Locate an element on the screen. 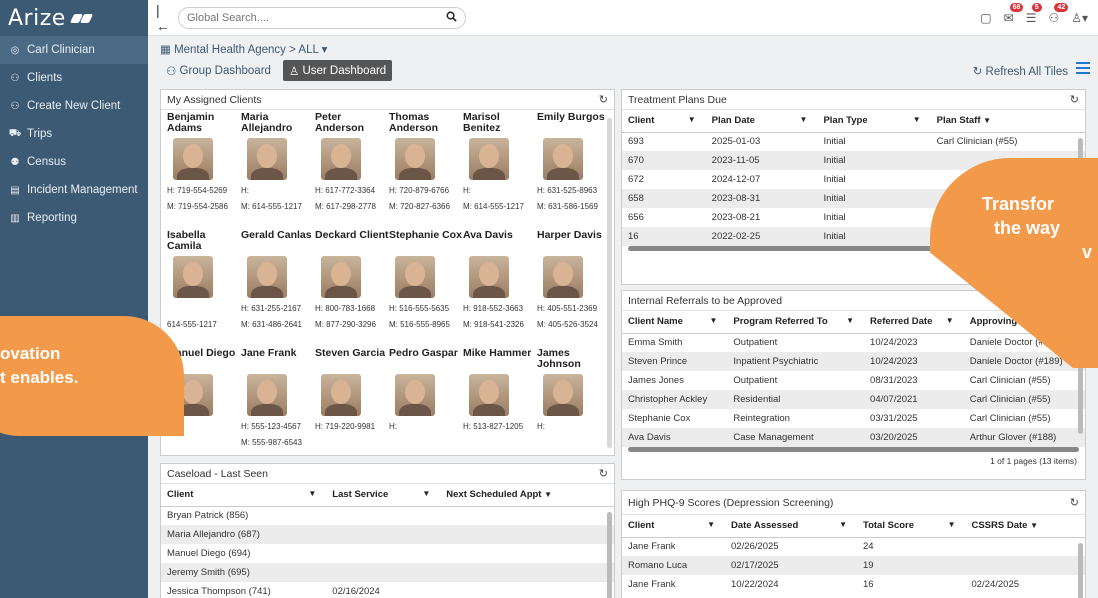  tab-group-dashboard: ⚇ Group Dashboard is located at coordinates (218, 70).